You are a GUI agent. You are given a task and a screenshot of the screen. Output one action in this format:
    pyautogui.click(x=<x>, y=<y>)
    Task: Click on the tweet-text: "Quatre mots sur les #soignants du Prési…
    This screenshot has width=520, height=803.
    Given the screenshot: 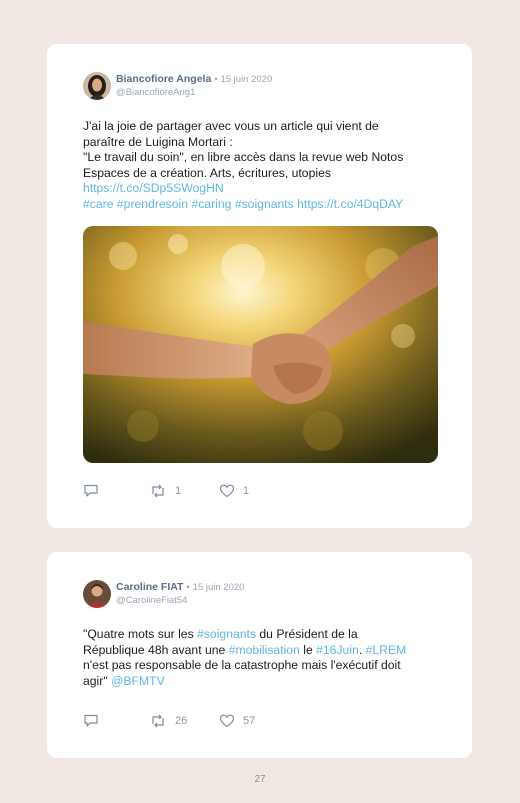 What is the action you would take?
    pyautogui.click(x=263, y=658)
    